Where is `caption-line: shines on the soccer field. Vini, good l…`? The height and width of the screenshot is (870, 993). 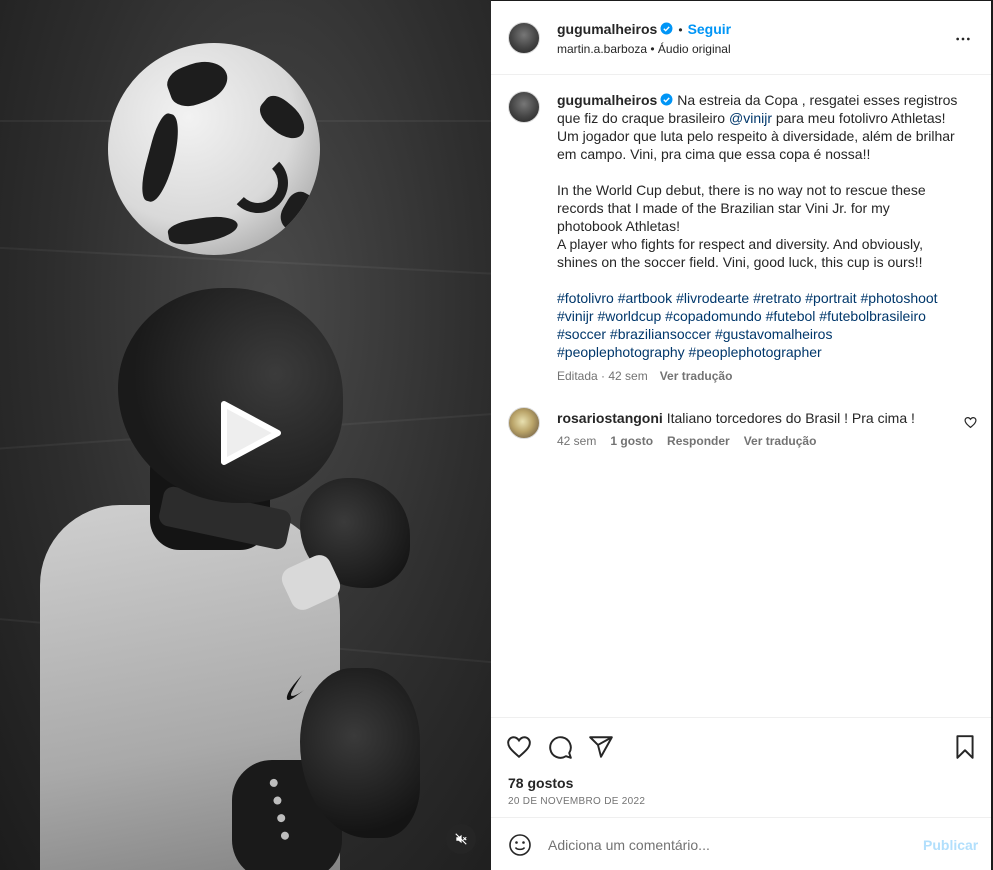
caption-line: shines on the soccer field. Vini, good l… is located at coordinates (740, 262).